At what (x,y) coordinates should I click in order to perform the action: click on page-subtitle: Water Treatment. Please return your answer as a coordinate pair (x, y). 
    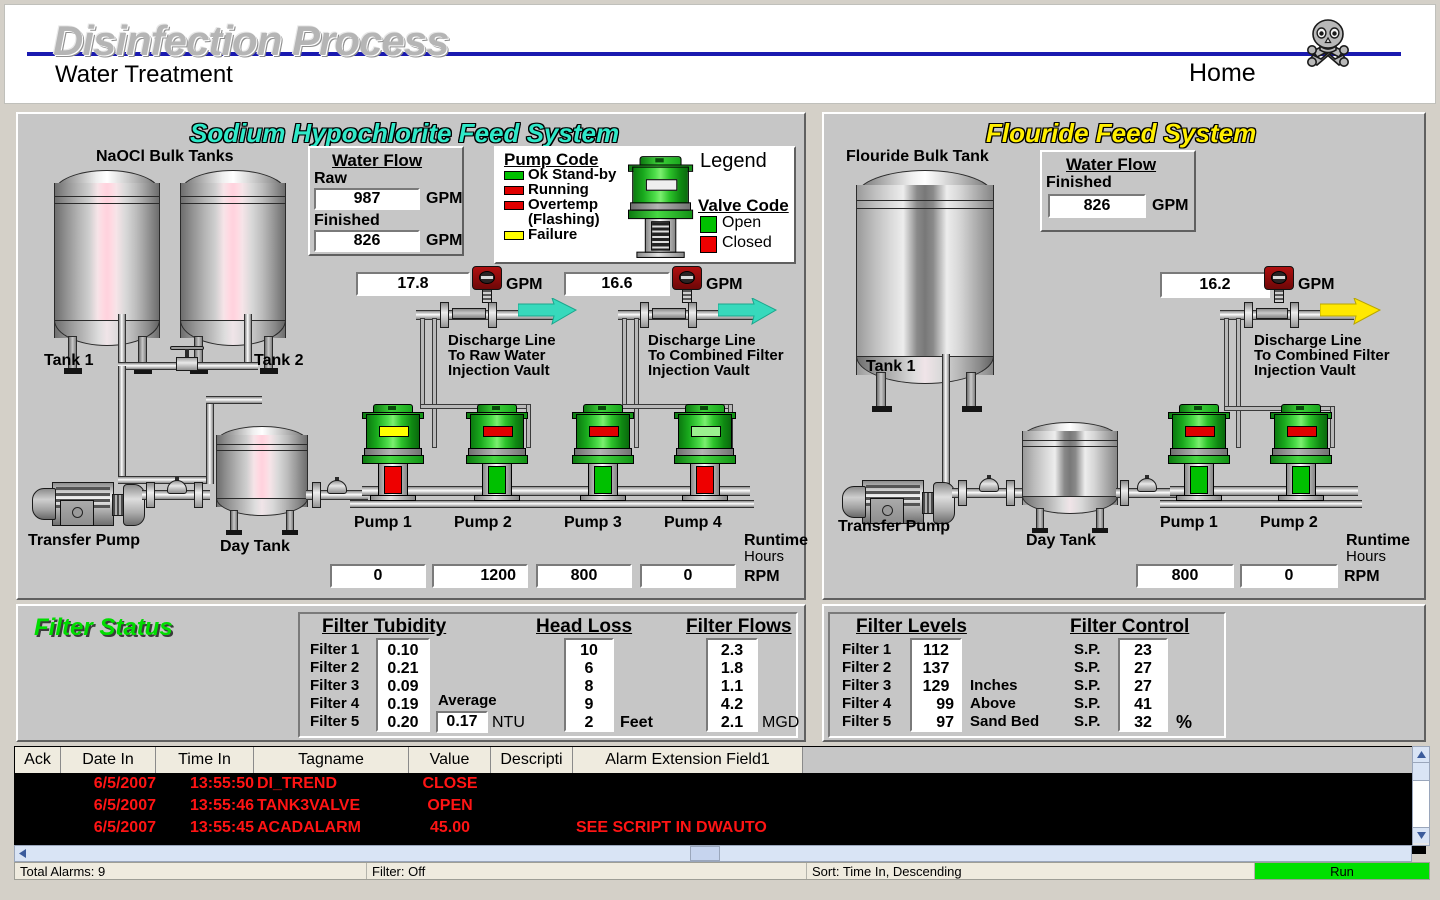
    Looking at the image, I should click on (144, 74).